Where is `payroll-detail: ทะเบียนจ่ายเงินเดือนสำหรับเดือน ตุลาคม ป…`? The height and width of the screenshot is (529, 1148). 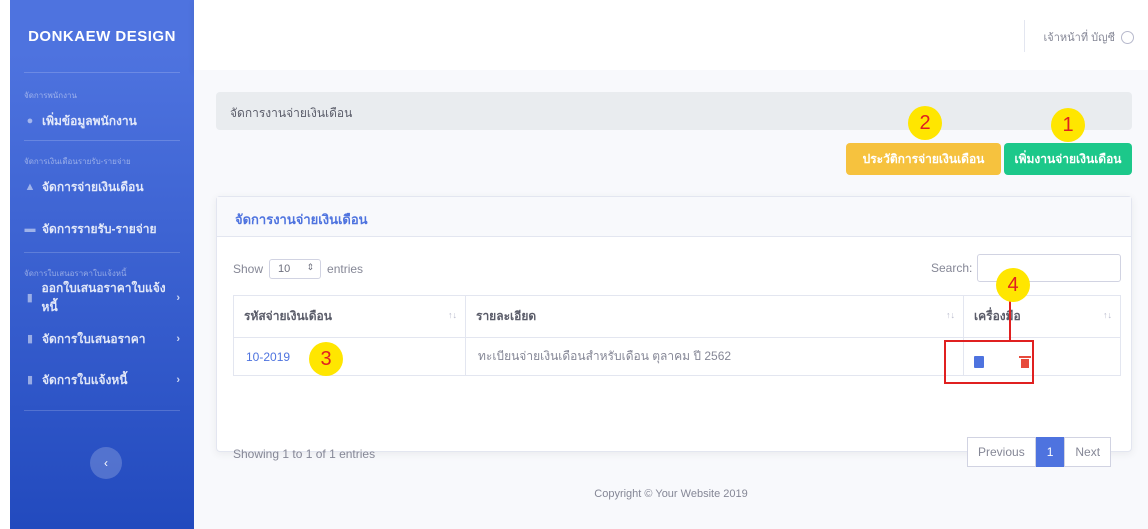 payroll-detail: ทะเบียนจ่ายเงินเดือนสำหรับเดือน ตุลาคม ป… is located at coordinates (714, 356).